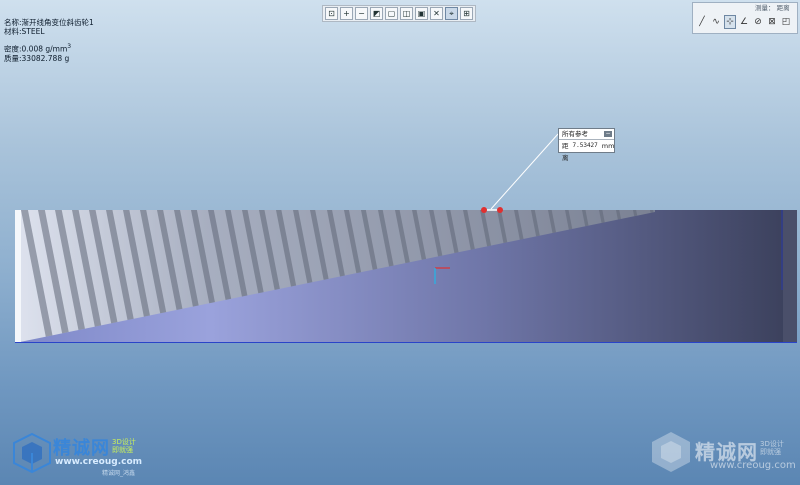  I want to click on annotation-icon: ⊞, so click(466, 13).